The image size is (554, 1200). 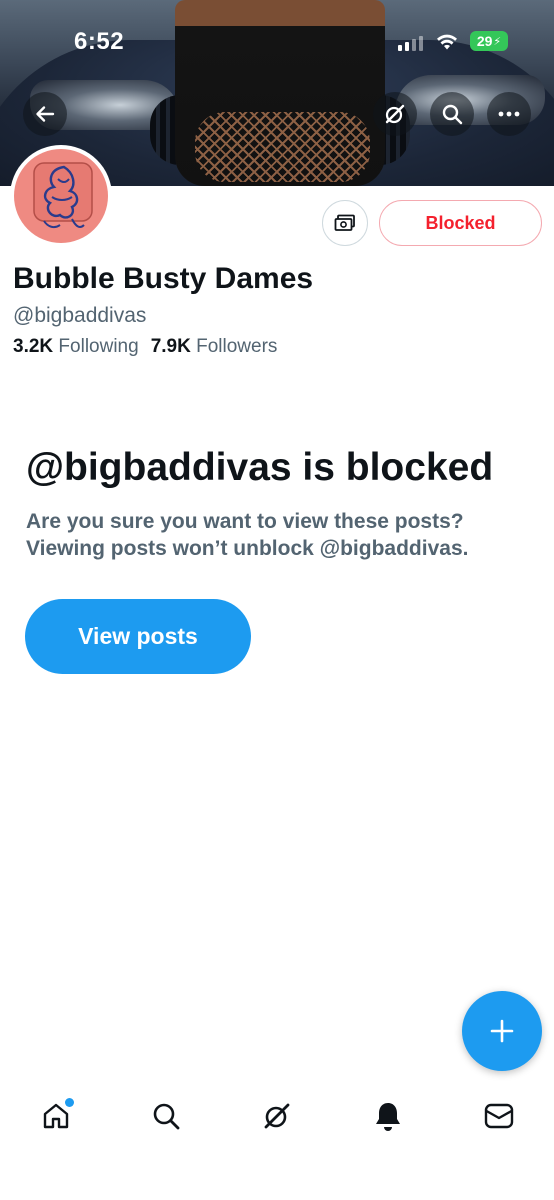 What do you see at coordinates (484, 41) in the screenshot?
I see `battery-level: 29` at bounding box center [484, 41].